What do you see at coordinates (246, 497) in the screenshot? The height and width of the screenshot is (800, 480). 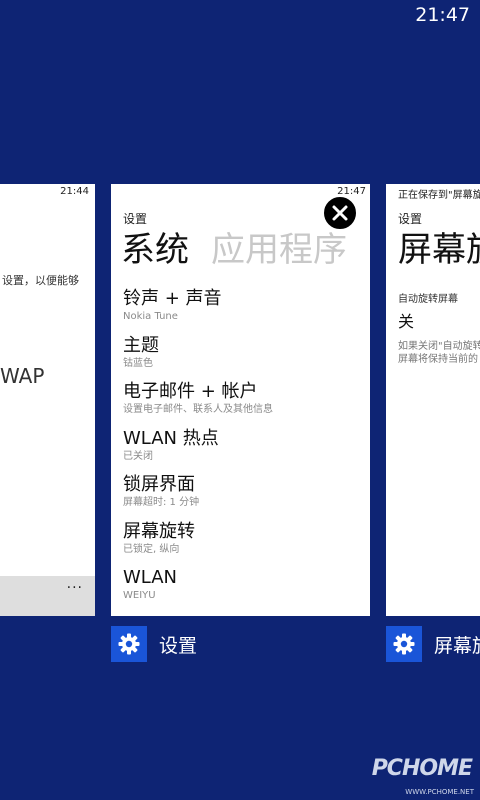 I see `settings-item-lockscreen: 锁屏界面 屏幕超时: 1 分钟` at bounding box center [246, 497].